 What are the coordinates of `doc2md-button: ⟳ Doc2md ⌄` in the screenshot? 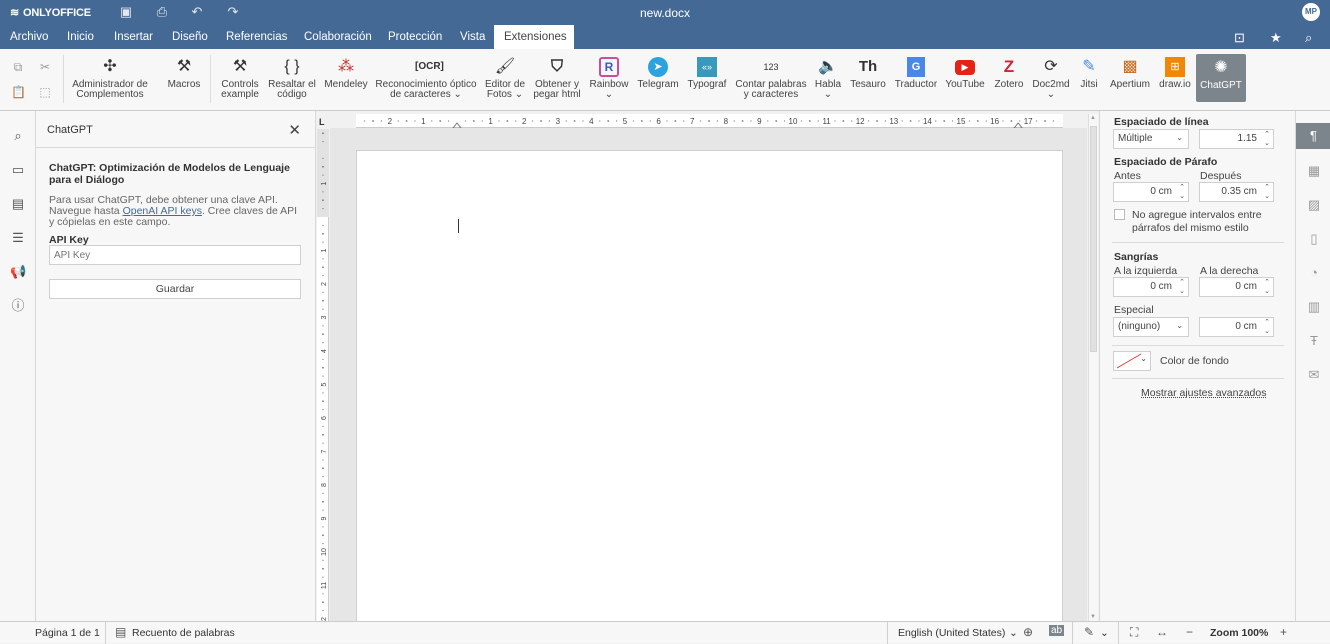 It's located at (1051, 76).